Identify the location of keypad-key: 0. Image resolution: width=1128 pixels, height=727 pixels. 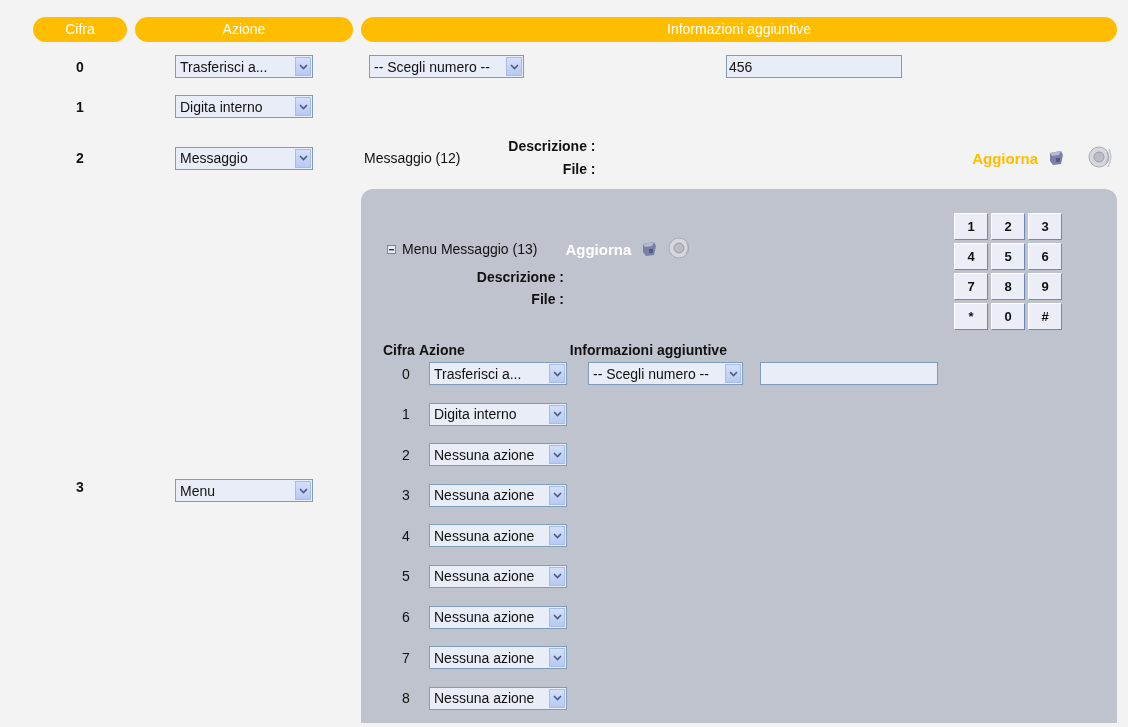
(1008, 316).